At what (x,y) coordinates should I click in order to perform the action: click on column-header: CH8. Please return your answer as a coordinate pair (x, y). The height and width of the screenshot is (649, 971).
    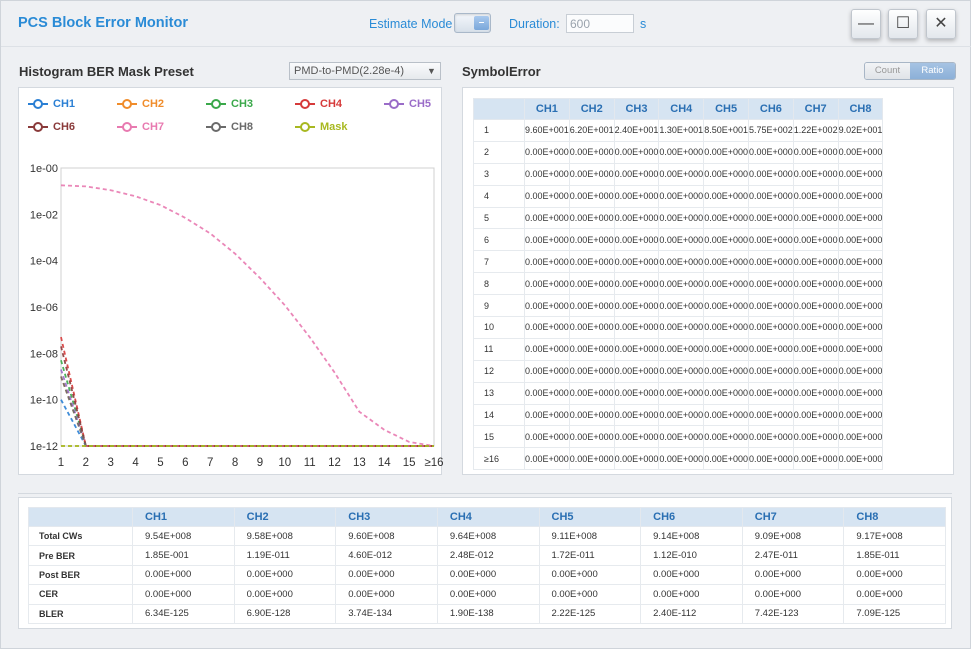
    Looking at the image, I should click on (894, 517).